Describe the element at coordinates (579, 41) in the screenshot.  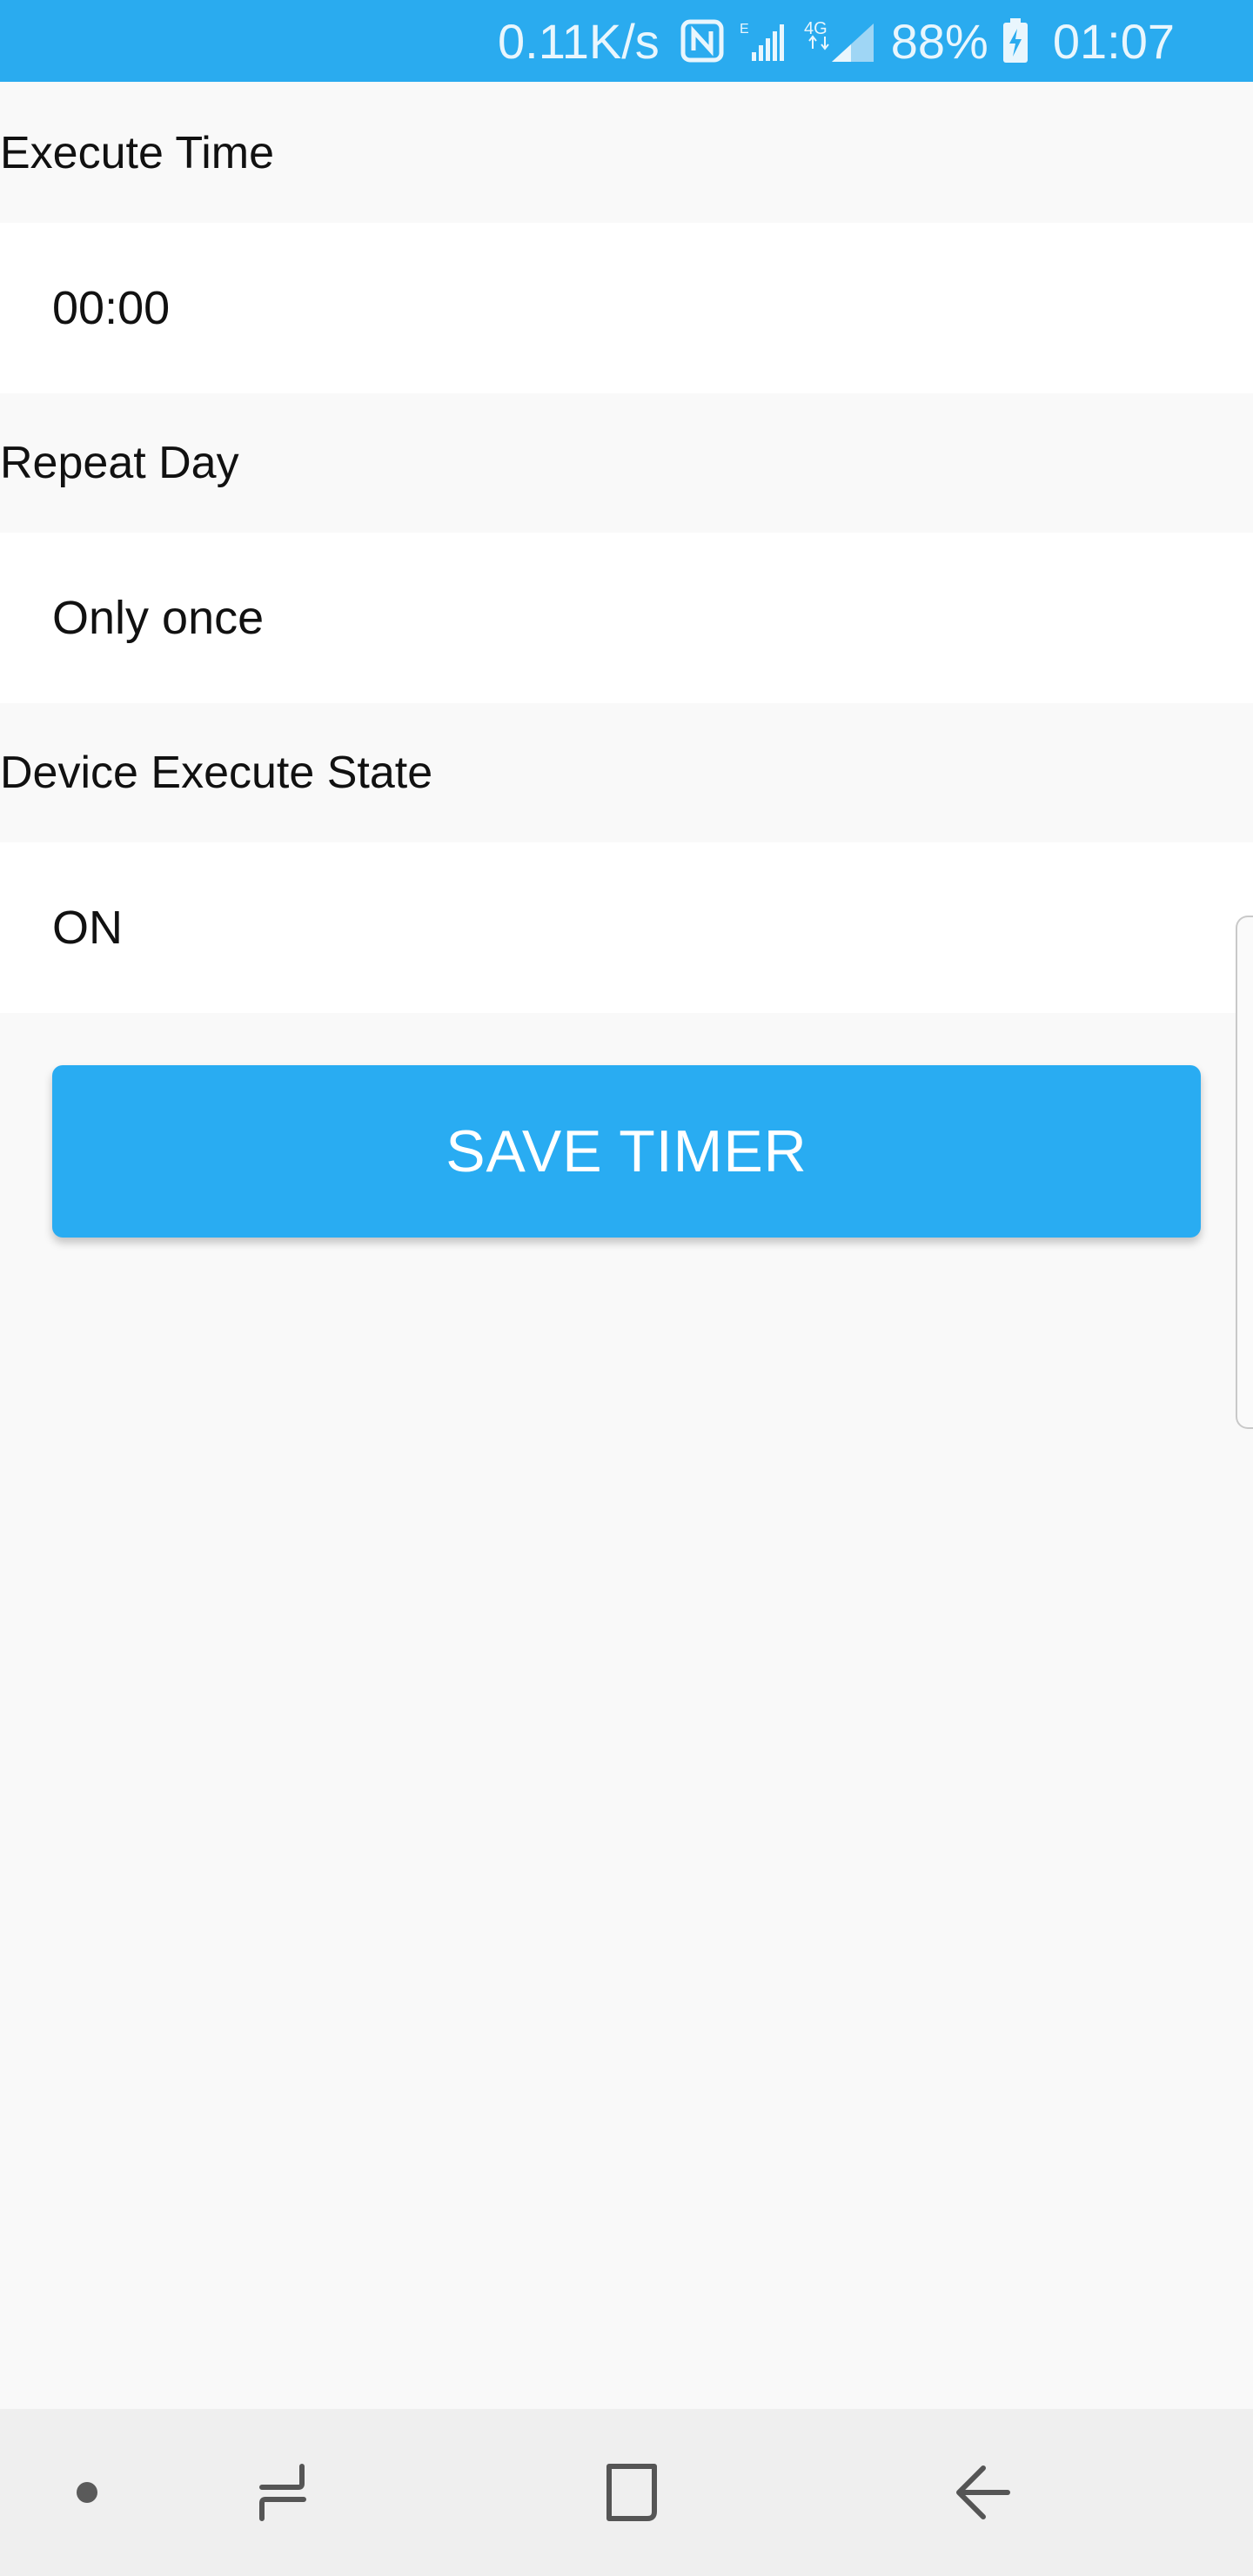
I see `net-speed: 0.11K/s` at that location.